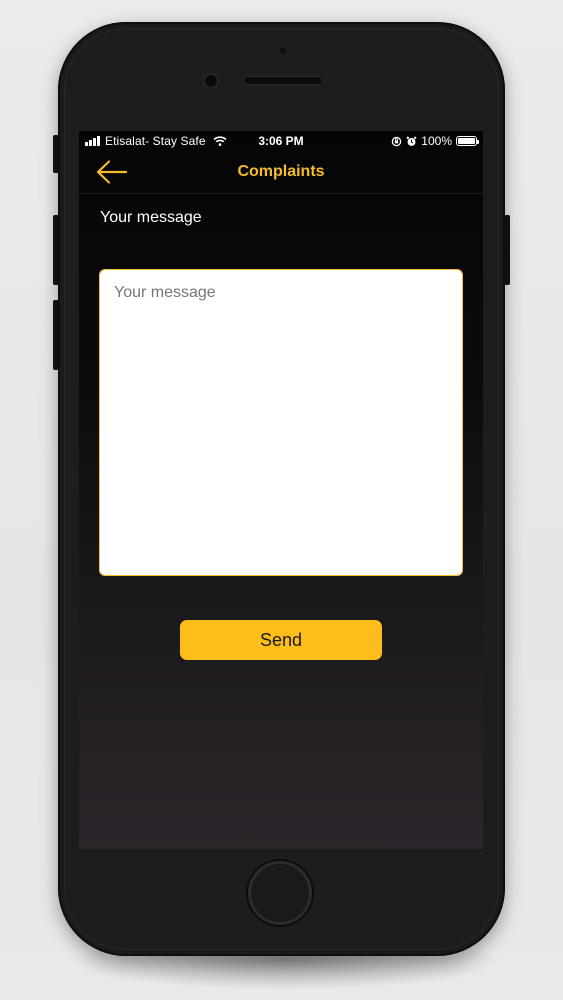  What do you see at coordinates (211, 81) in the screenshot?
I see `front-camera` at bounding box center [211, 81].